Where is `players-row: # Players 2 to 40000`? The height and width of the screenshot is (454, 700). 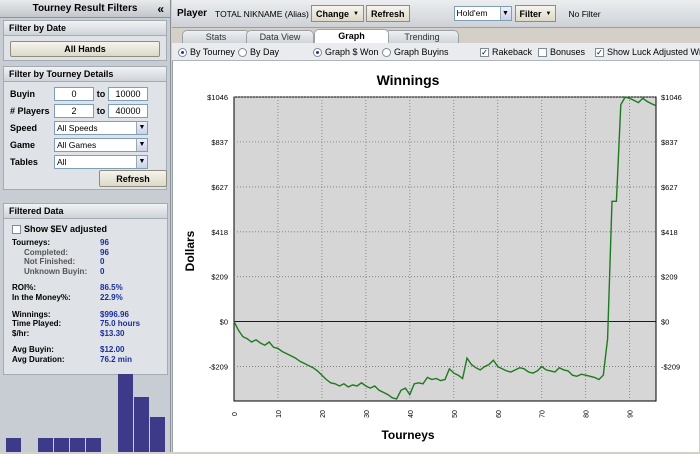
players-row: # Players 2 to 40000 is located at coordinates (85, 110).